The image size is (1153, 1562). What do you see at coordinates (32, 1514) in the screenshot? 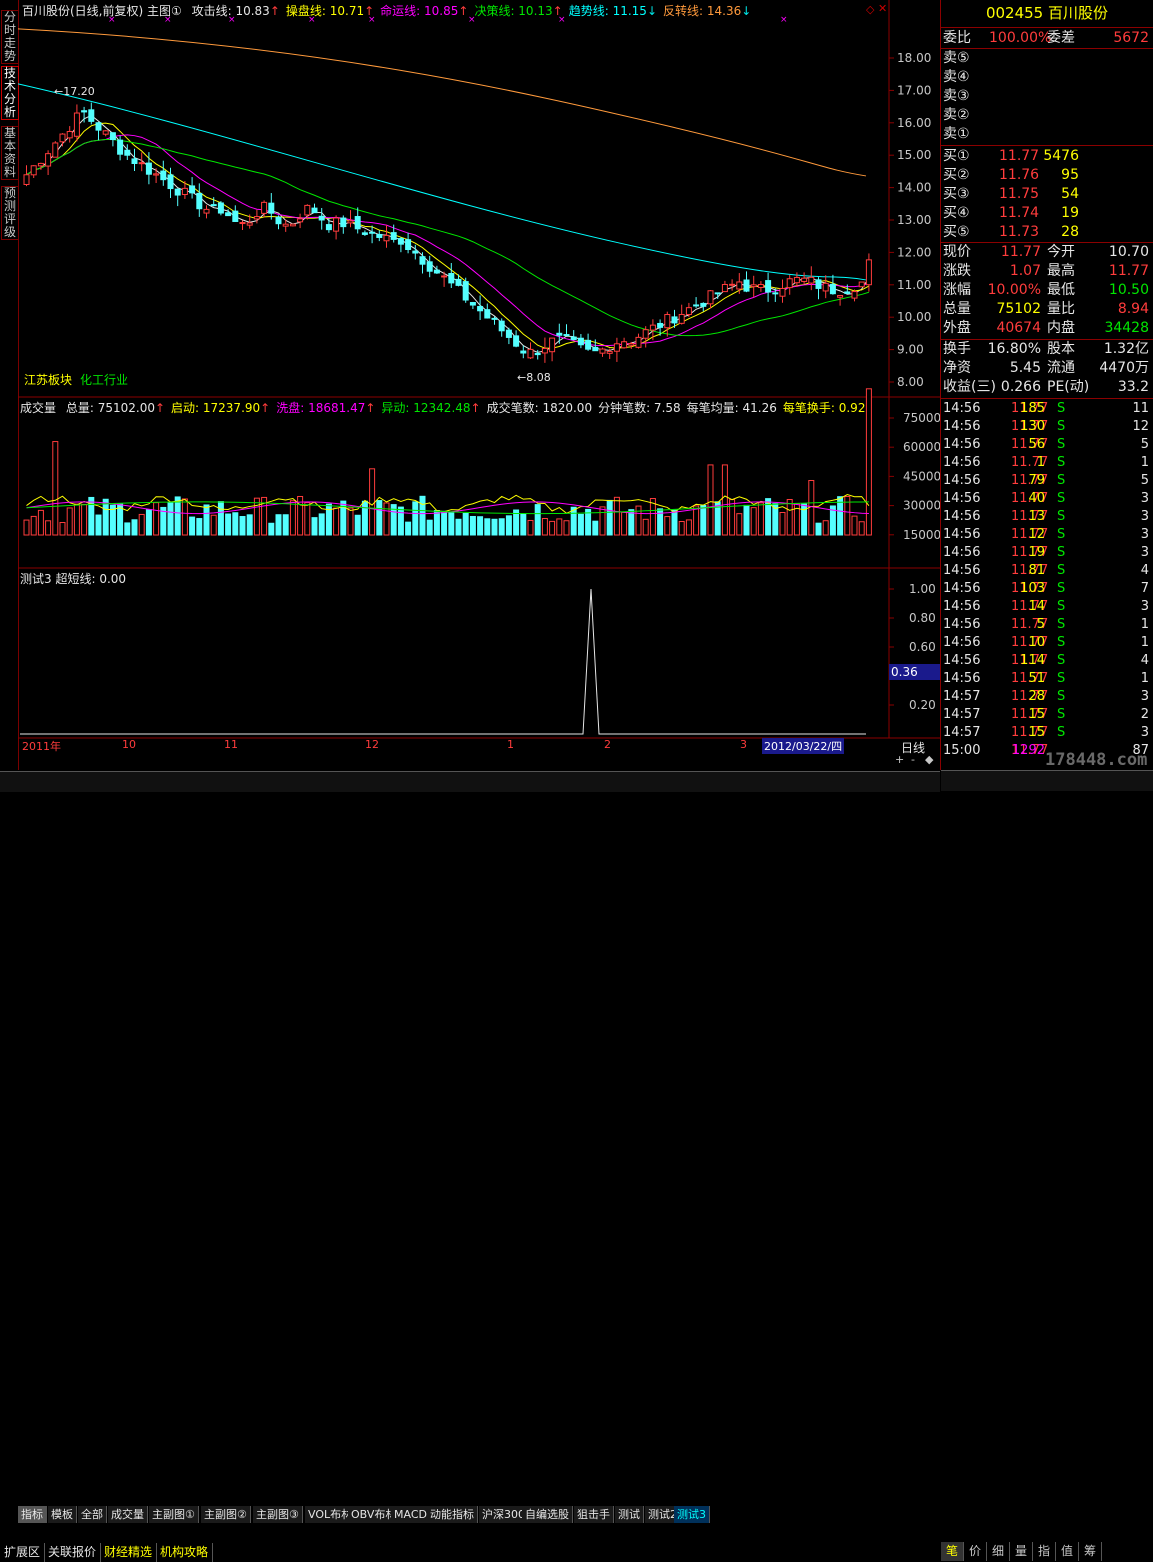
I see `indicator-tab: 指标` at bounding box center [32, 1514].